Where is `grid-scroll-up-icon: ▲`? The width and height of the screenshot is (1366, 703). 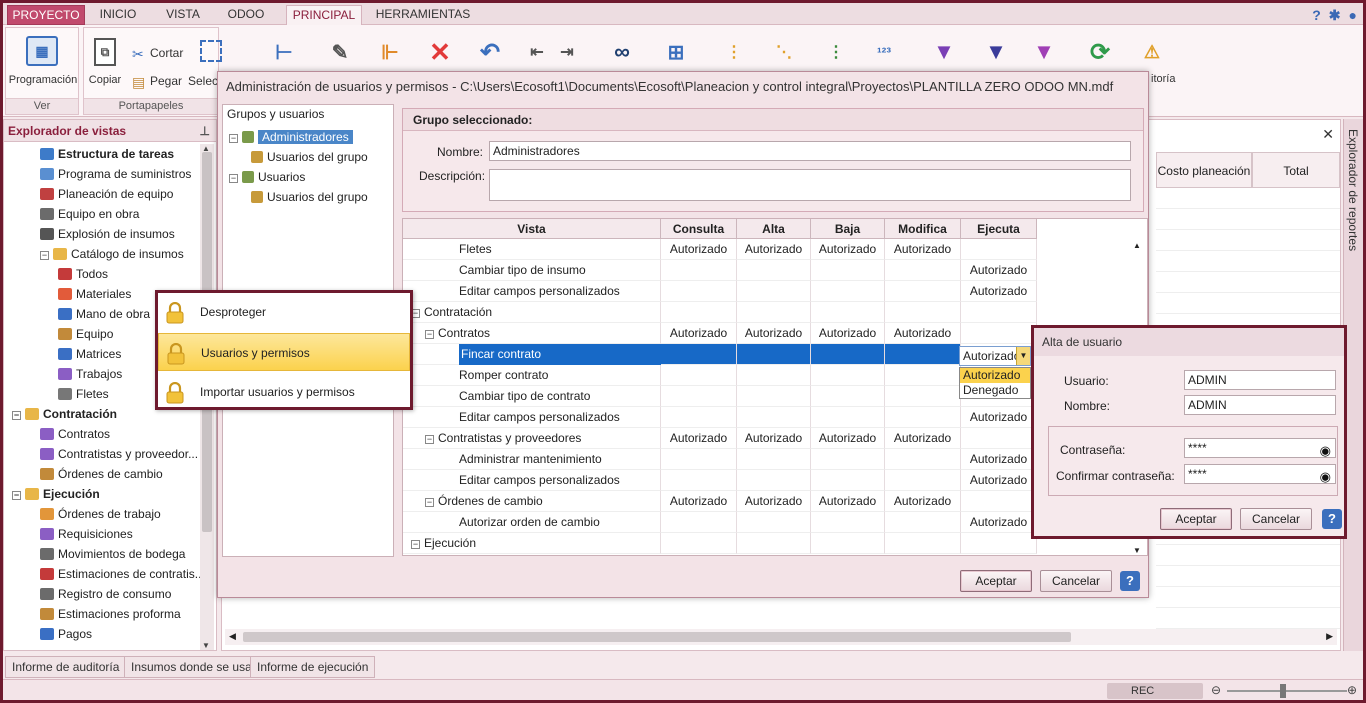 grid-scroll-up-icon: ▲ is located at coordinates (1137, 245).